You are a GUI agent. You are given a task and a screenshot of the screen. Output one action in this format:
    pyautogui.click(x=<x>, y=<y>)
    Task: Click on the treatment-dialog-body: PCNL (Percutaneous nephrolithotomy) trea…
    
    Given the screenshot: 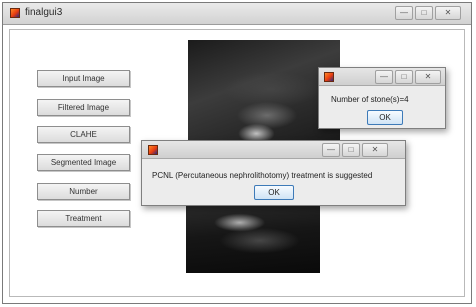 What is the action you would take?
    pyautogui.click(x=273, y=182)
    